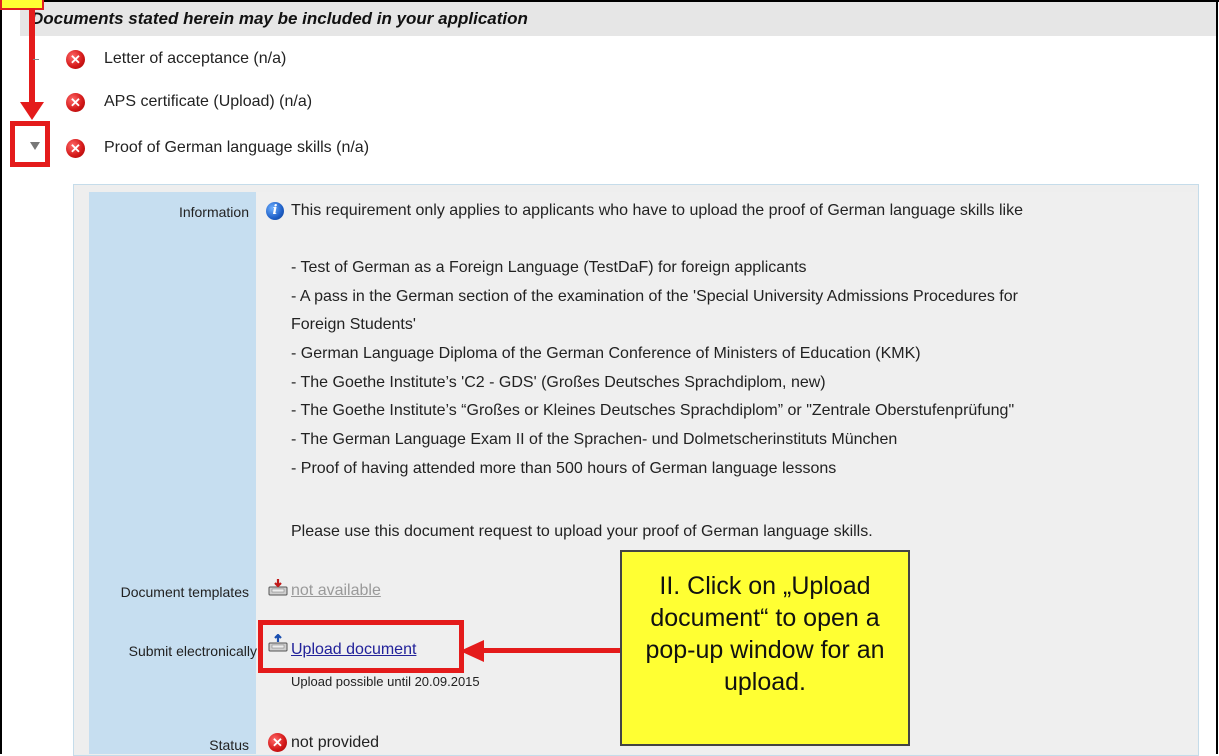 This screenshot has width=1219, height=756. I want to click on requirement-label: APS certificate (Upload) (n/a), so click(208, 101).